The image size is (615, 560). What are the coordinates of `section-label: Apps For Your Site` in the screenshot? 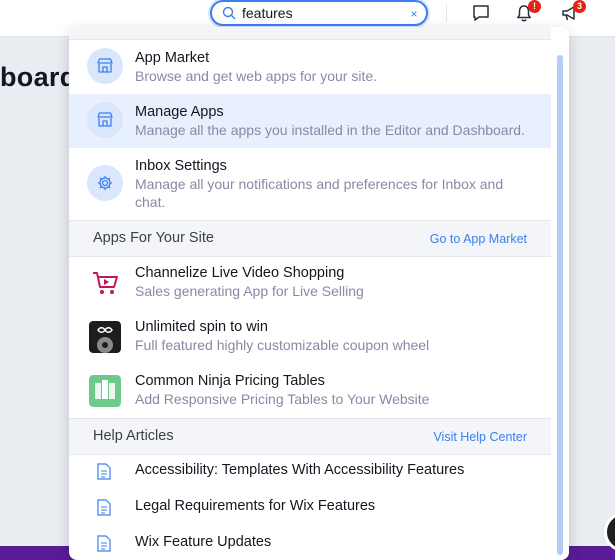 It's located at (153, 238).